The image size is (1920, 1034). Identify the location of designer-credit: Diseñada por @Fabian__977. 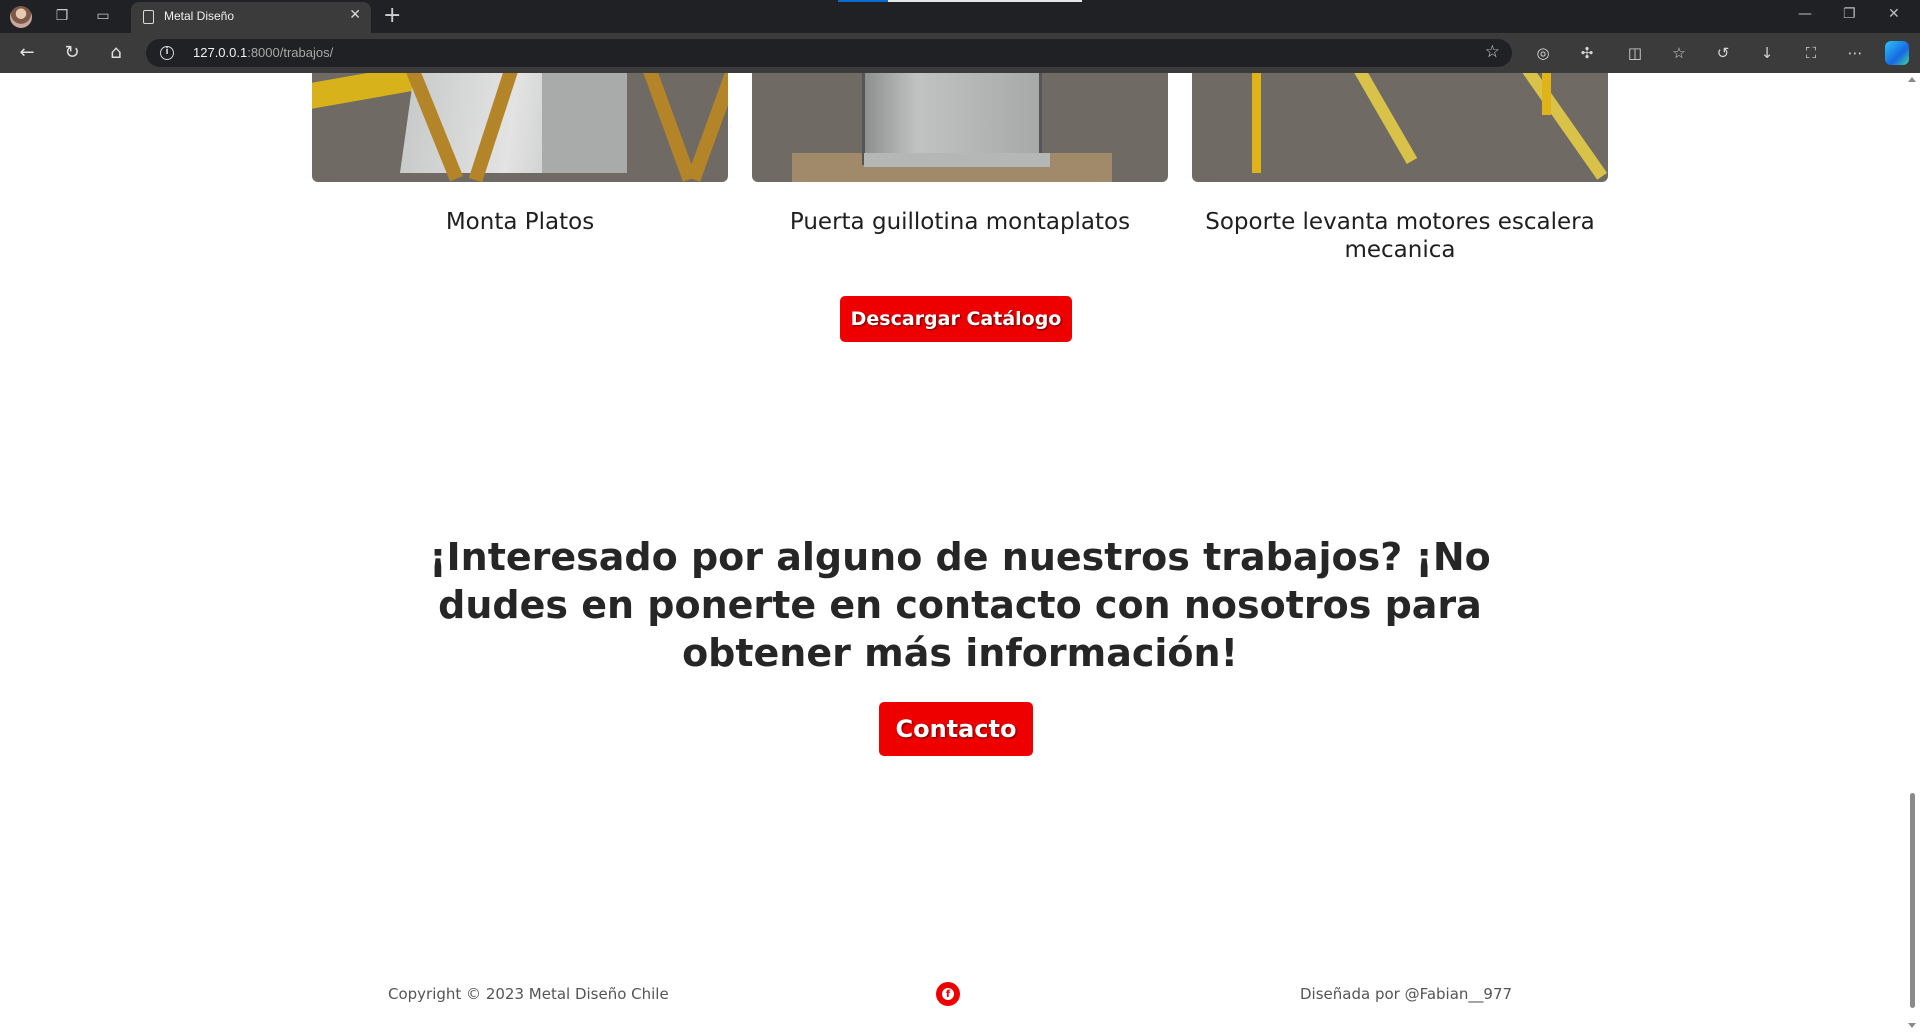
(1406, 994).